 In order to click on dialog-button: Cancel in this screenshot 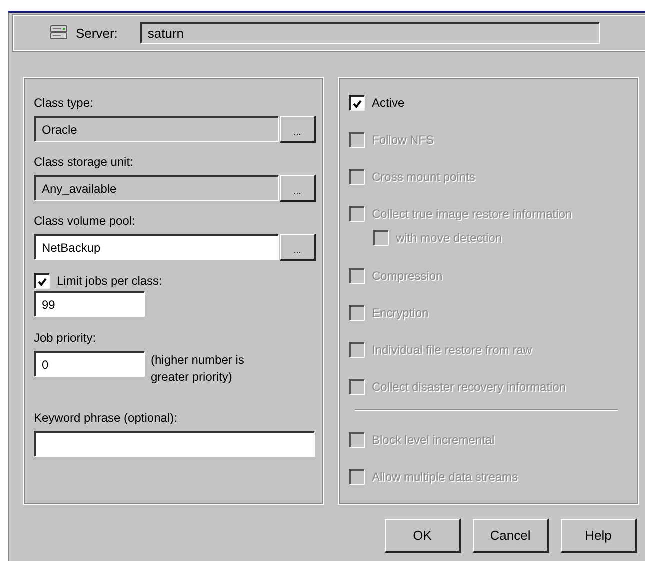, I will do `click(511, 536)`.